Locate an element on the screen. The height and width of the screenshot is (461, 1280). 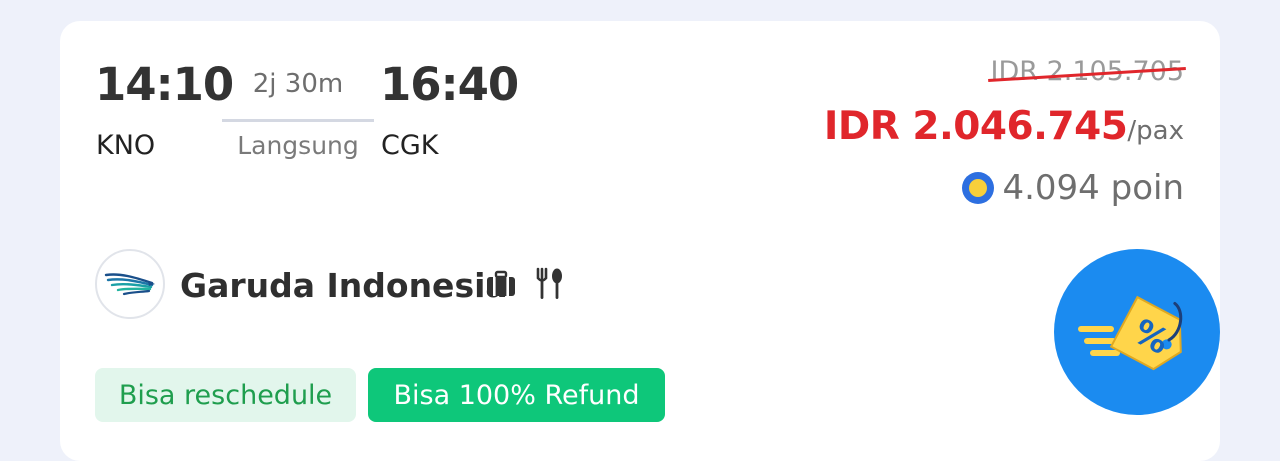
points-row: 4.094 poin is located at coordinates (1073, 188).